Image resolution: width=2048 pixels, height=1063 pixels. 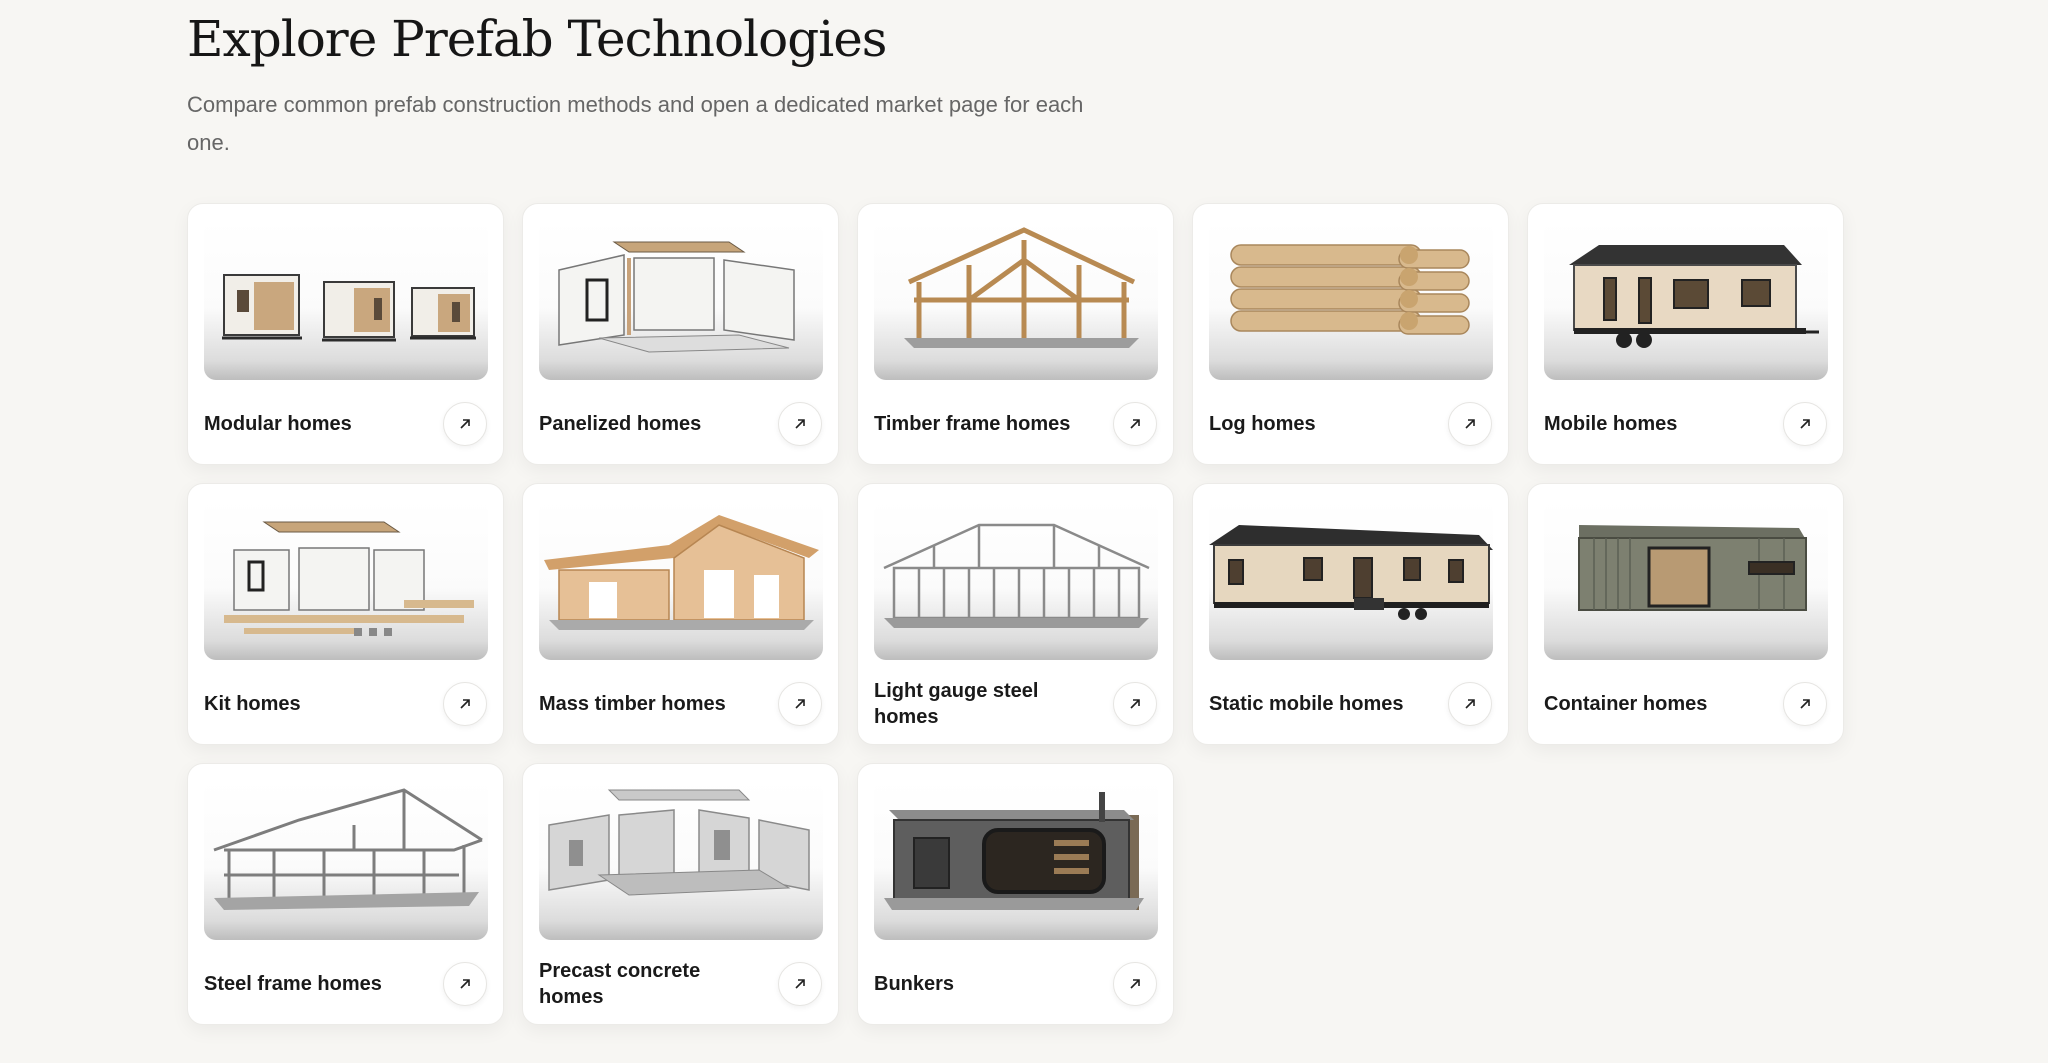 What do you see at coordinates (252, 704) in the screenshot?
I see `card-label: Kit homes` at bounding box center [252, 704].